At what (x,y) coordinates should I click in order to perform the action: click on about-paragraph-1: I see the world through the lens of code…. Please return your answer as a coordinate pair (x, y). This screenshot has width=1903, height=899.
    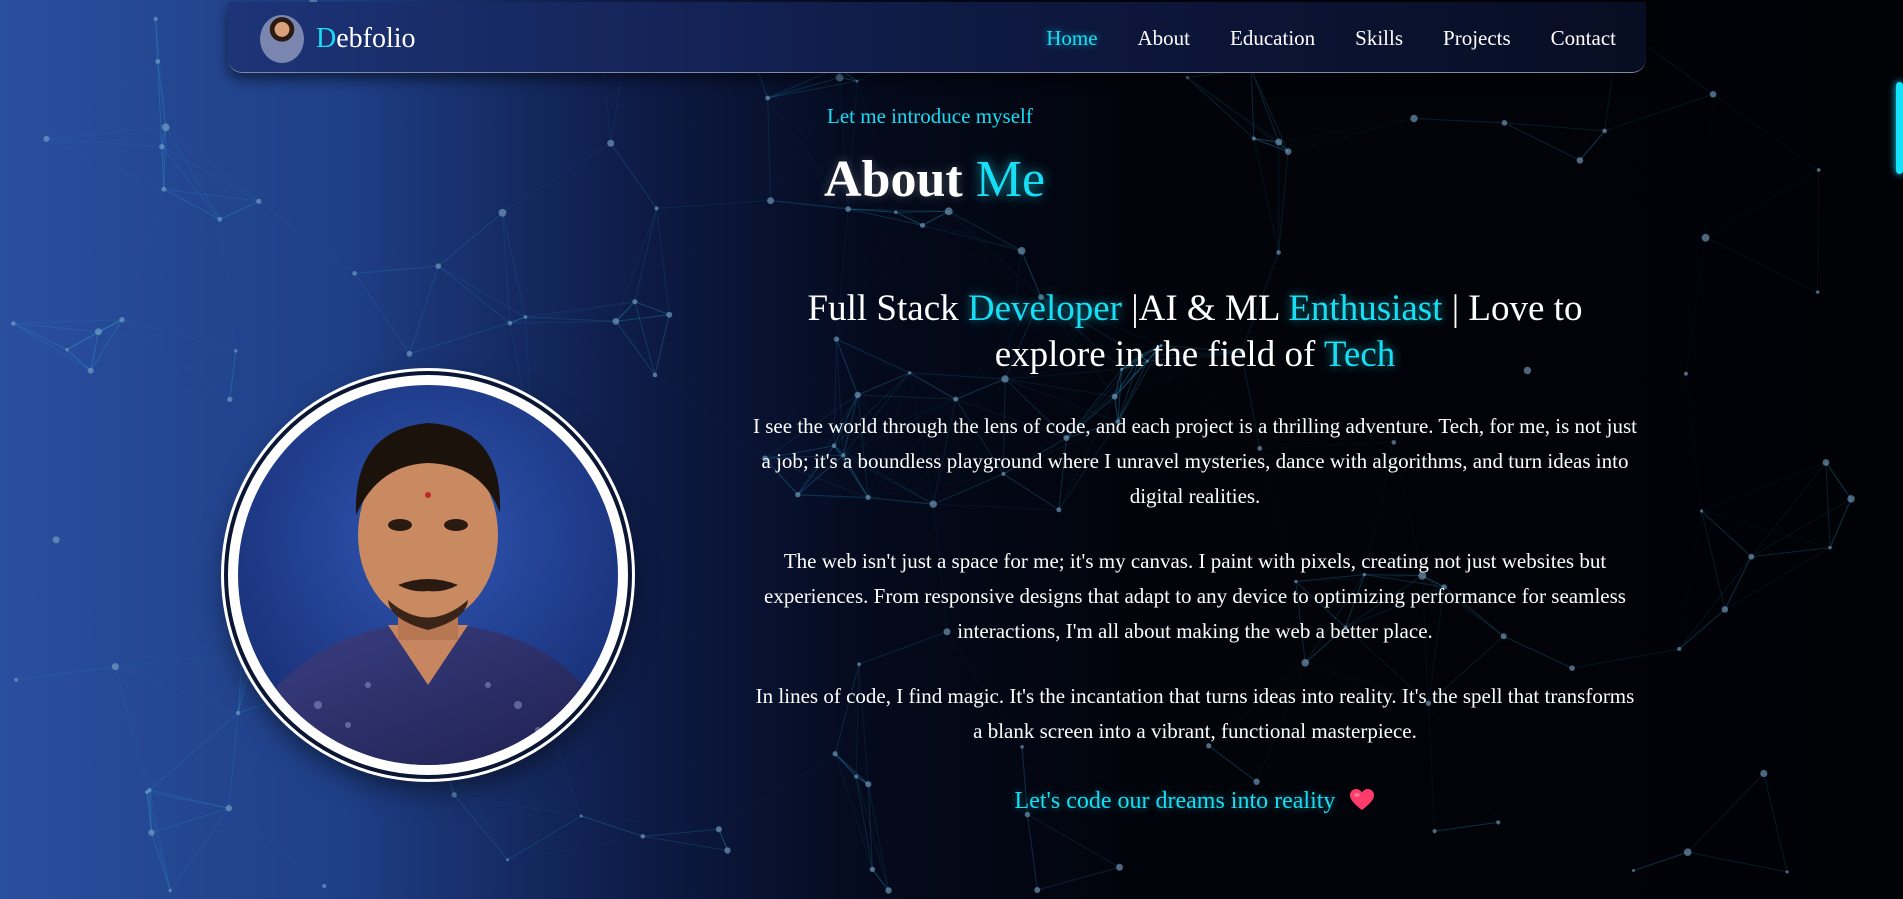
    Looking at the image, I should click on (1195, 461).